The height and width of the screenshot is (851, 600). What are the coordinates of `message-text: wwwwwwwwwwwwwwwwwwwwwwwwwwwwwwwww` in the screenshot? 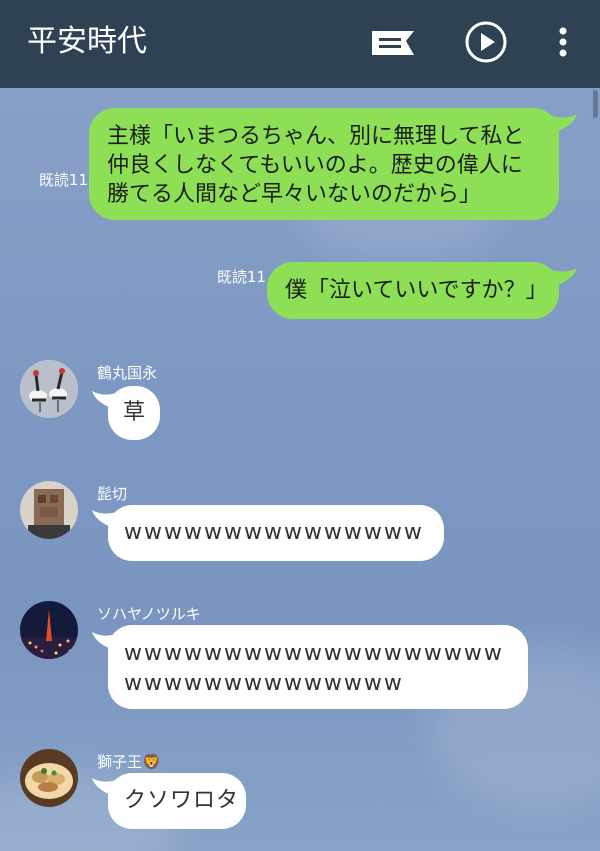 It's located at (314, 668).